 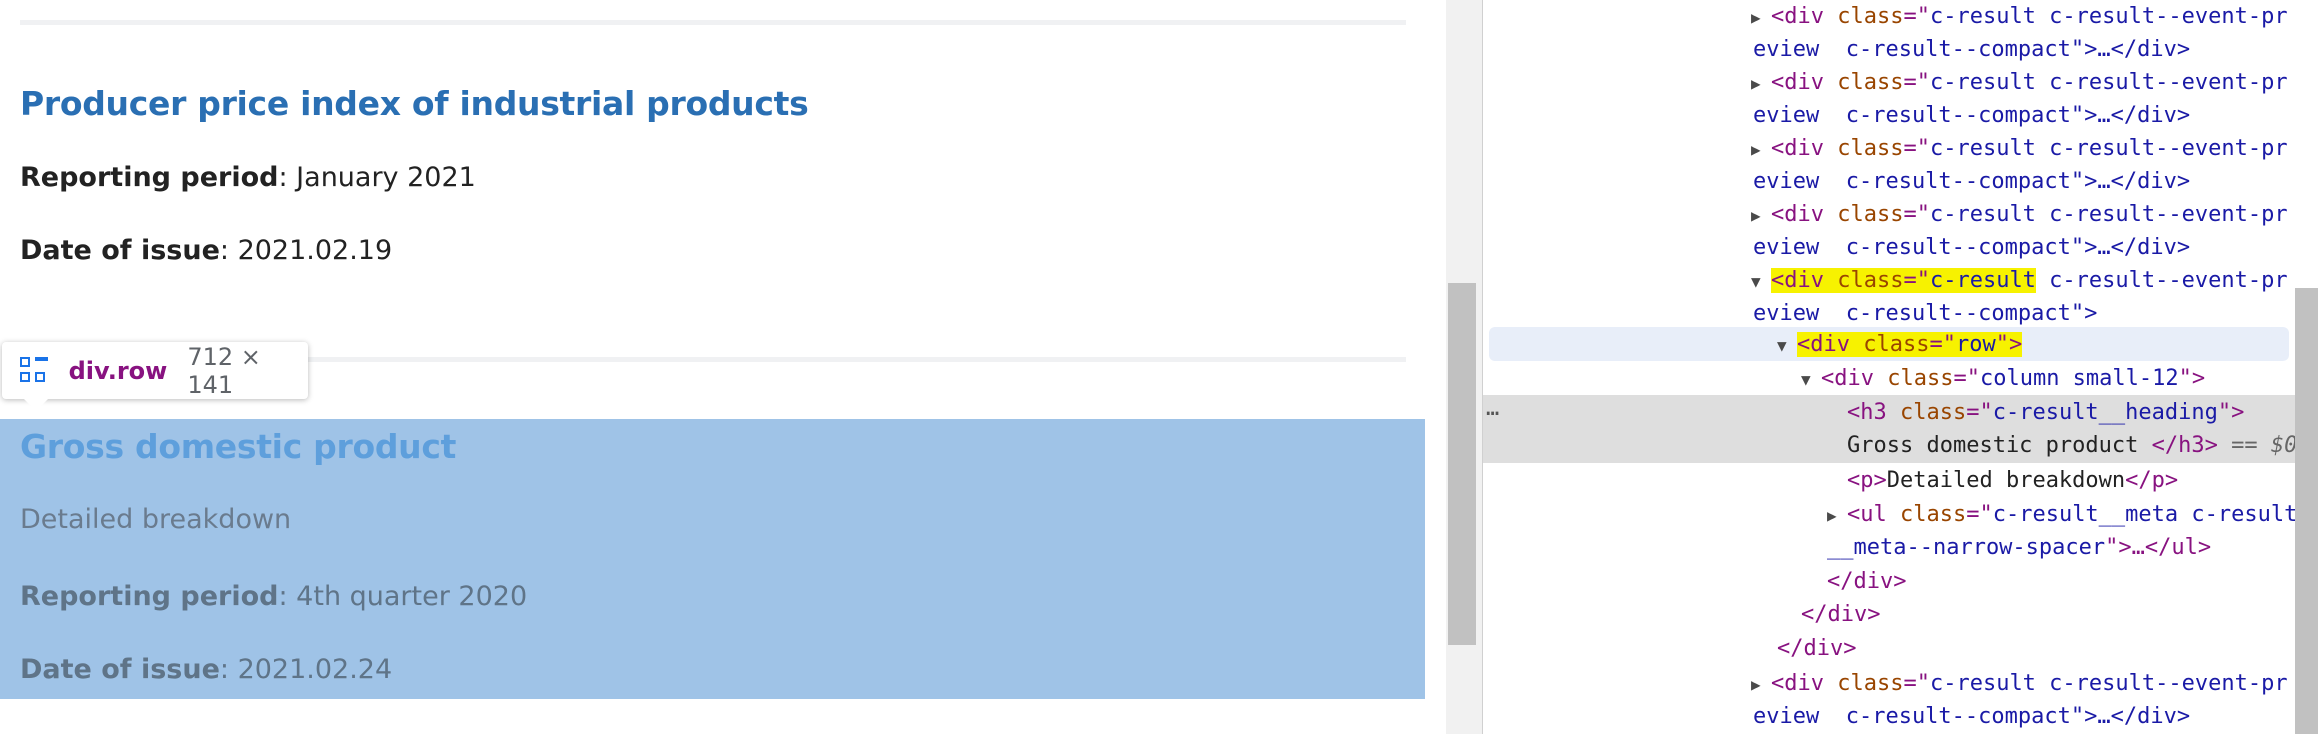 I want to click on attr-value: c-result__meta c-result, so click(x=2145, y=514).